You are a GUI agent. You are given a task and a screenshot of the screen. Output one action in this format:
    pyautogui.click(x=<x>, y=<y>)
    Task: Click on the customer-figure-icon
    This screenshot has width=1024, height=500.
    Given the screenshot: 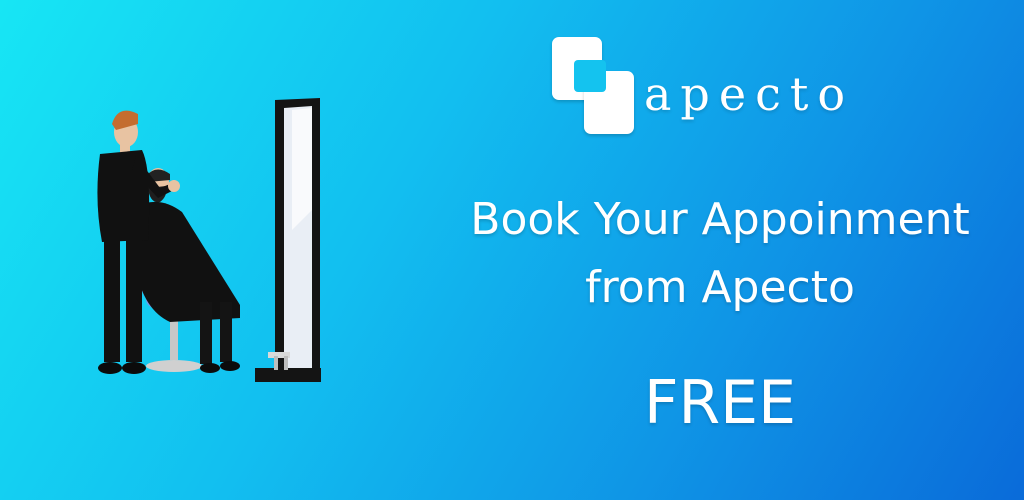 What is the action you would take?
    pyautogui.click(x=187, y=270)
    